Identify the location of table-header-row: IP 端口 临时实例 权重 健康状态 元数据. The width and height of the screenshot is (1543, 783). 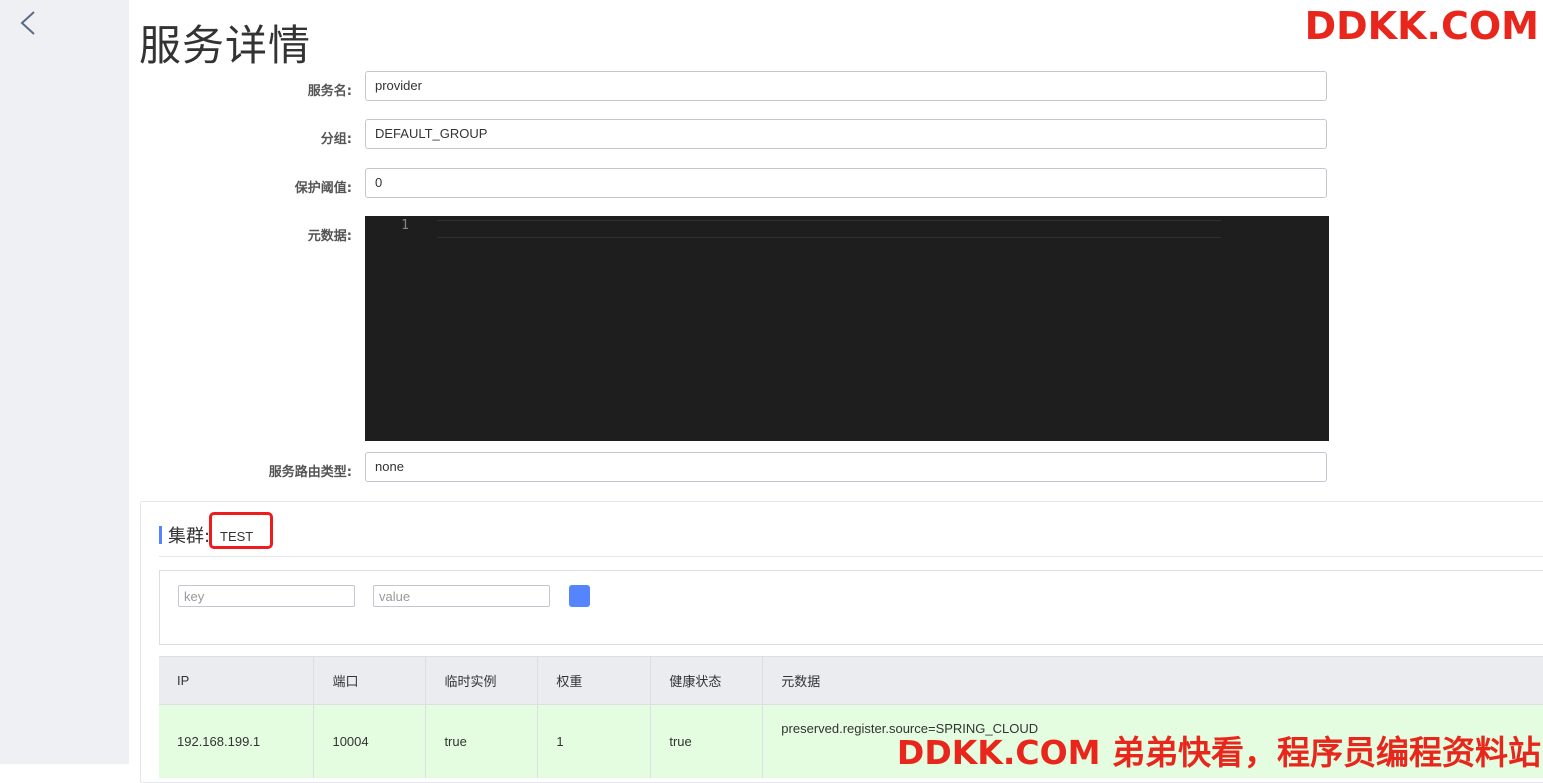
(851, 680).